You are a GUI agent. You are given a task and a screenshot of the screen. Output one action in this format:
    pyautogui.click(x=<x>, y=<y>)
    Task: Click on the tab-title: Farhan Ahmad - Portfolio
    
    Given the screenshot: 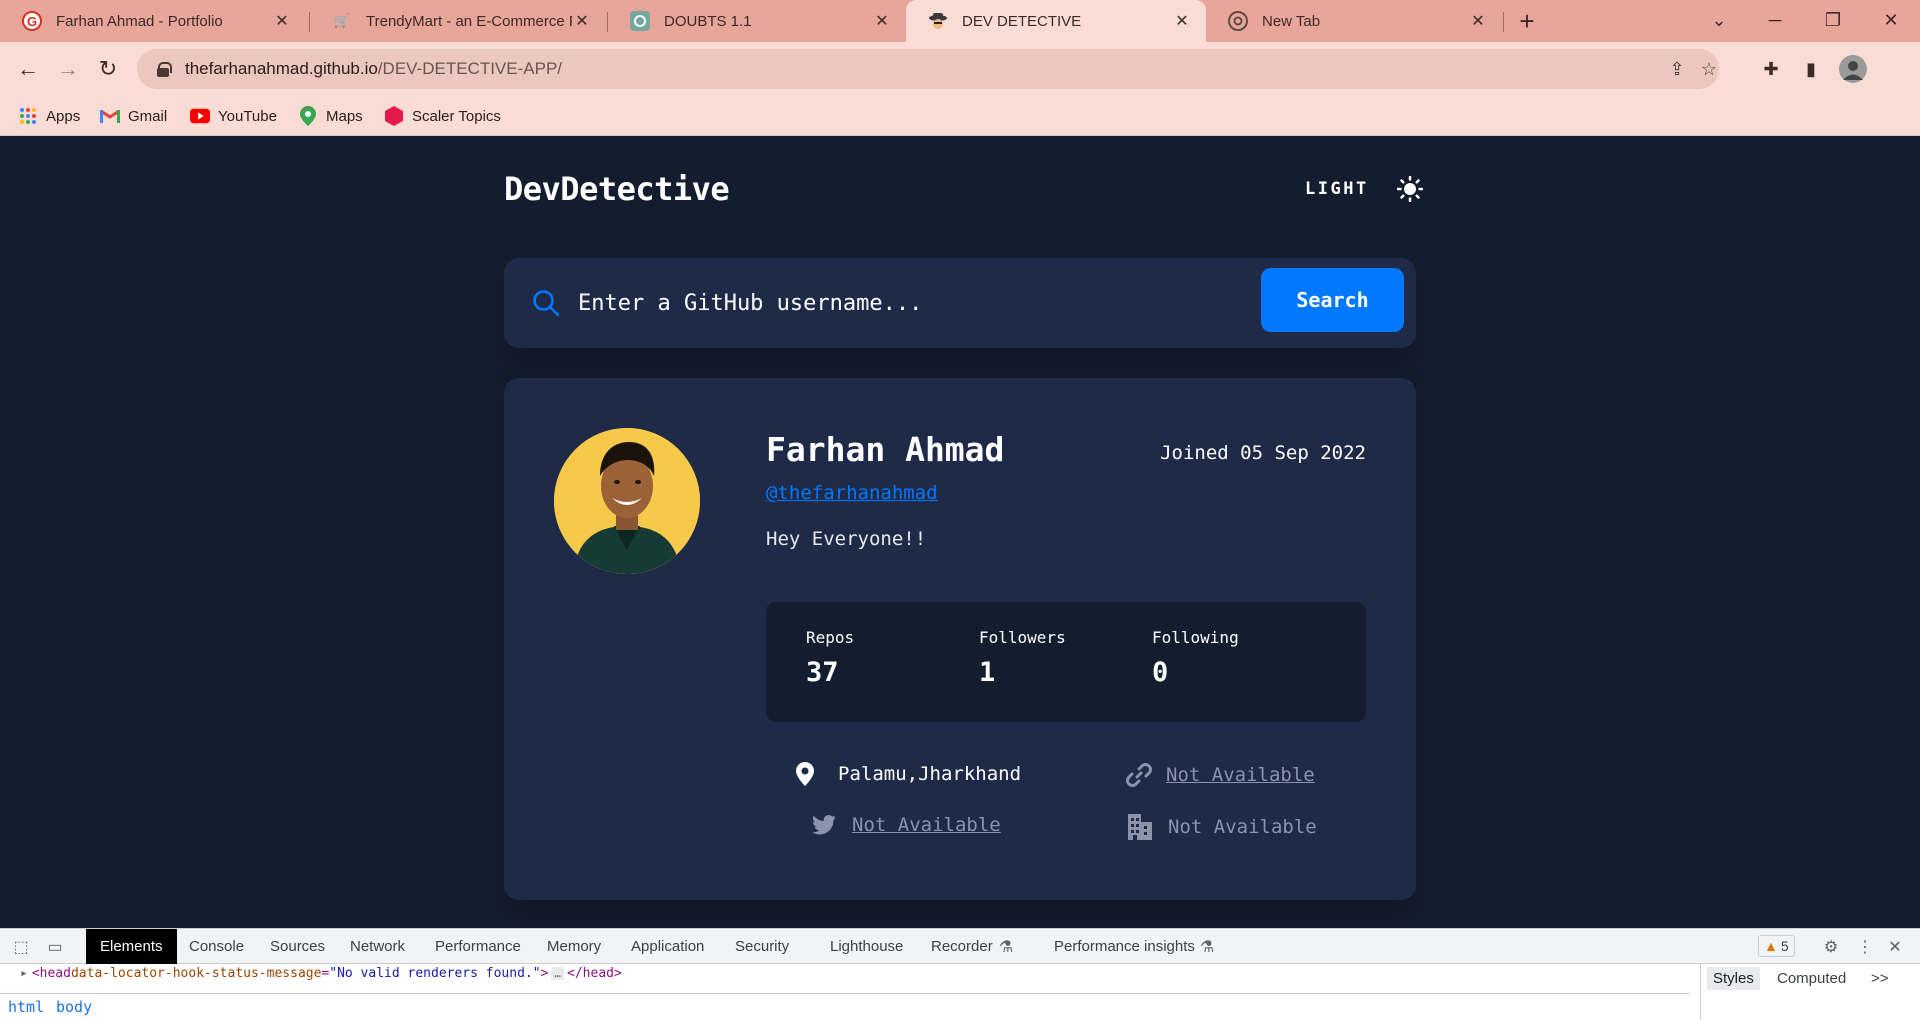 What is the action you would take?
    pyautogui.click(x=139, y=21)
    